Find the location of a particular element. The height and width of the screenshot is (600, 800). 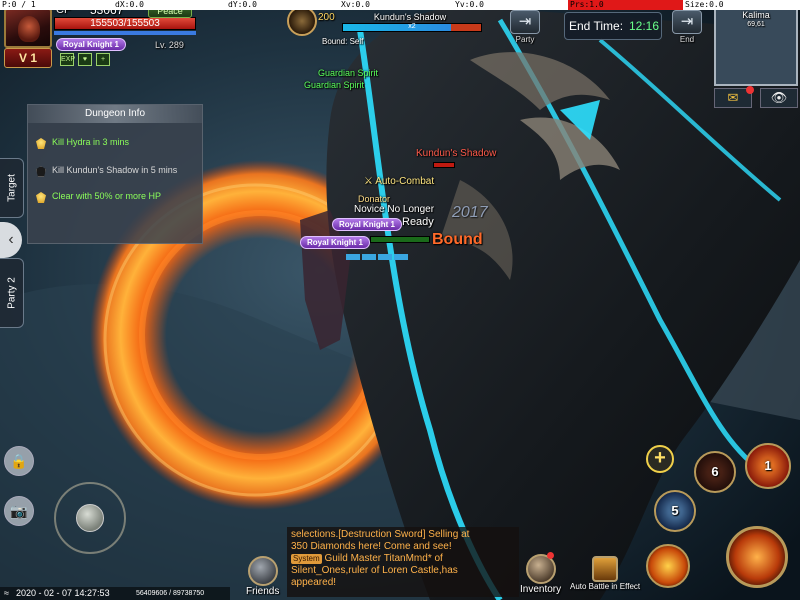

camera-button: 📷 is located at coordinates (19, 511).